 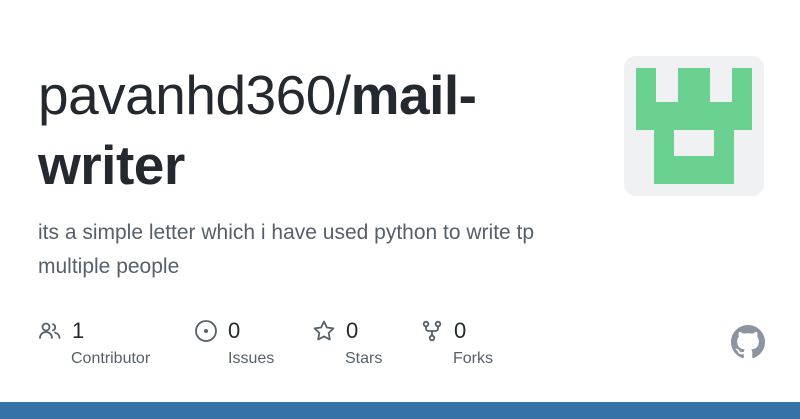 I want to click on stat-issues: 0 Issues, so click(x=234, y=341).